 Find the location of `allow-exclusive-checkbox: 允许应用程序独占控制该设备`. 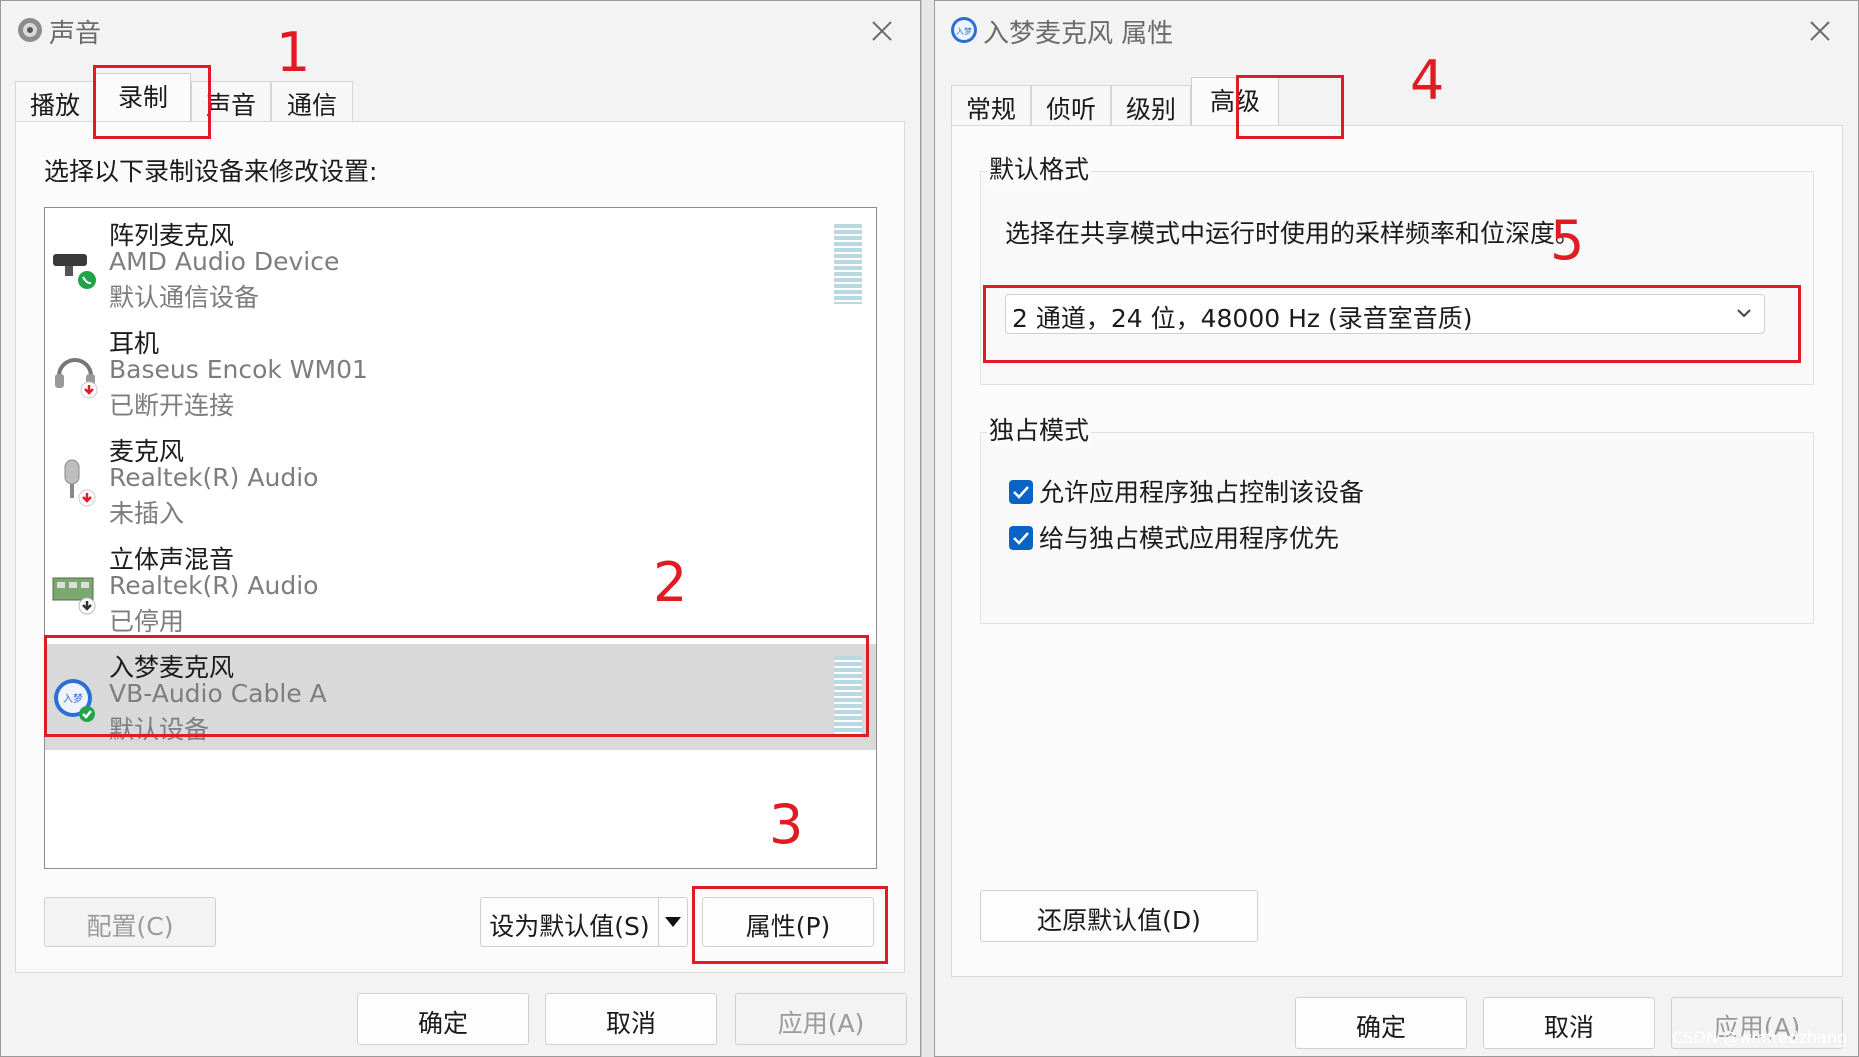

allow-exclusive-checkbox: 允许应用程序独占控制该设备 is located at coordinates (1186, 491).